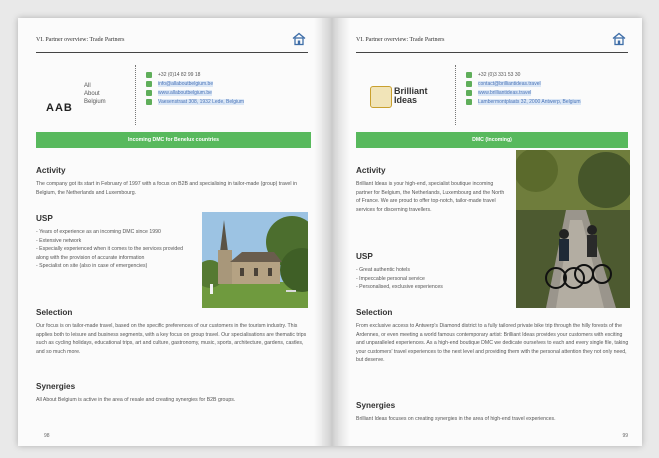 The width and height of the screenshot is (659, 458). What do you see at coordinates (186, 83) in the screenshot?
I see `email-link: info@allaboutbelgium.be` at bounding box center [186, 83].